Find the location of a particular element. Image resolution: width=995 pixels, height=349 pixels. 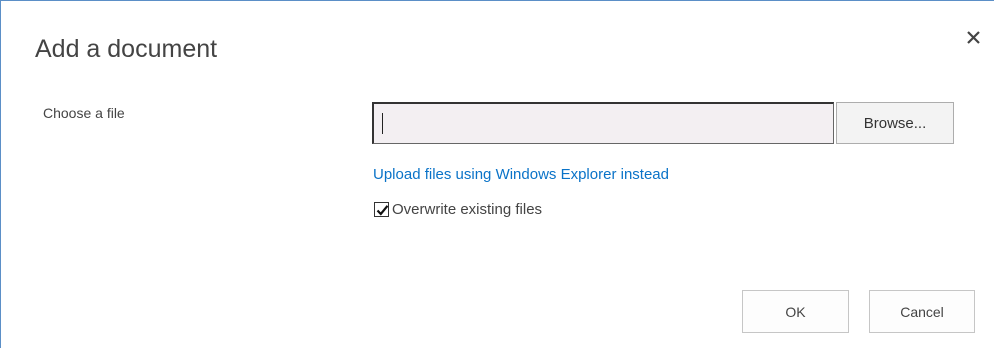

overwrite-checkbox-row: Overwrite existing files is located at coordinates (458, 209).